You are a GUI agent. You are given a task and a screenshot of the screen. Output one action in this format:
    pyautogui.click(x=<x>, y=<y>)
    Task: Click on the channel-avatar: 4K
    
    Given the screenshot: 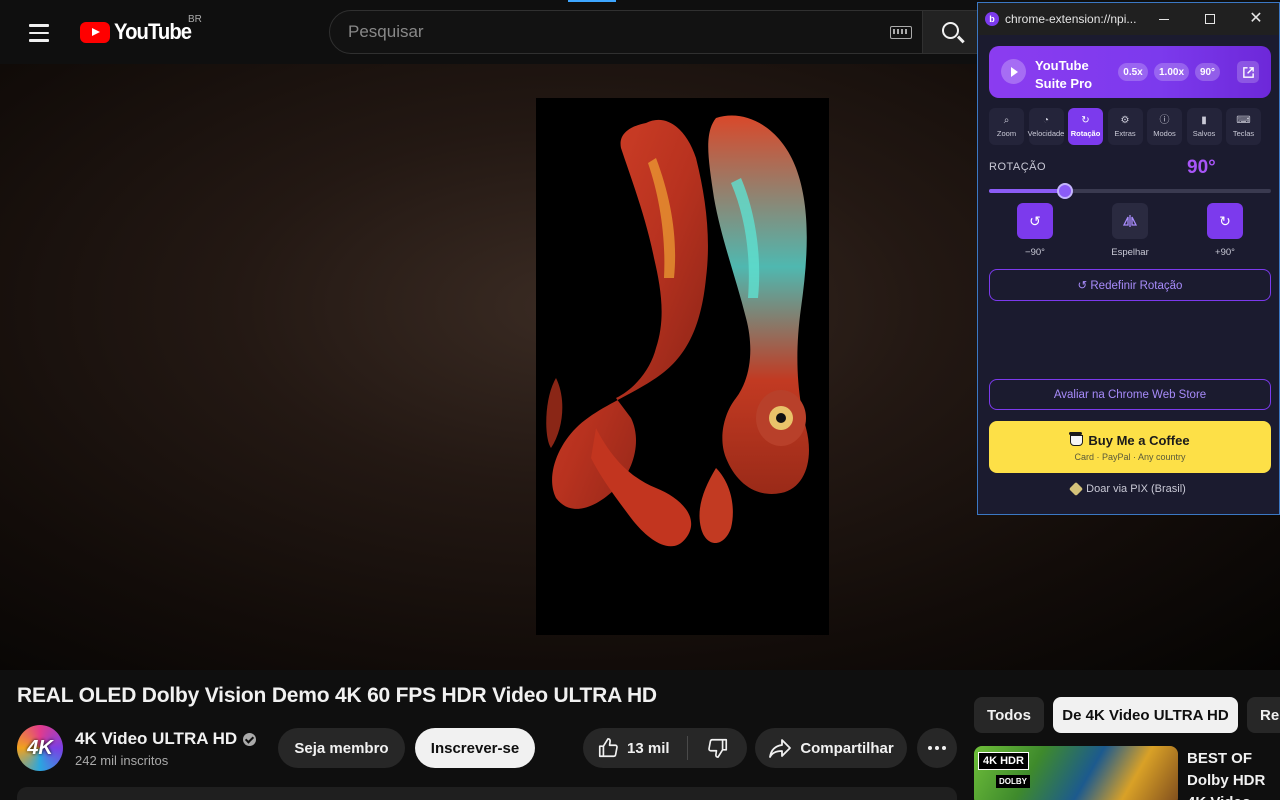 What is the action you would take?
    pyautogui.click(x=40, y=748)
    